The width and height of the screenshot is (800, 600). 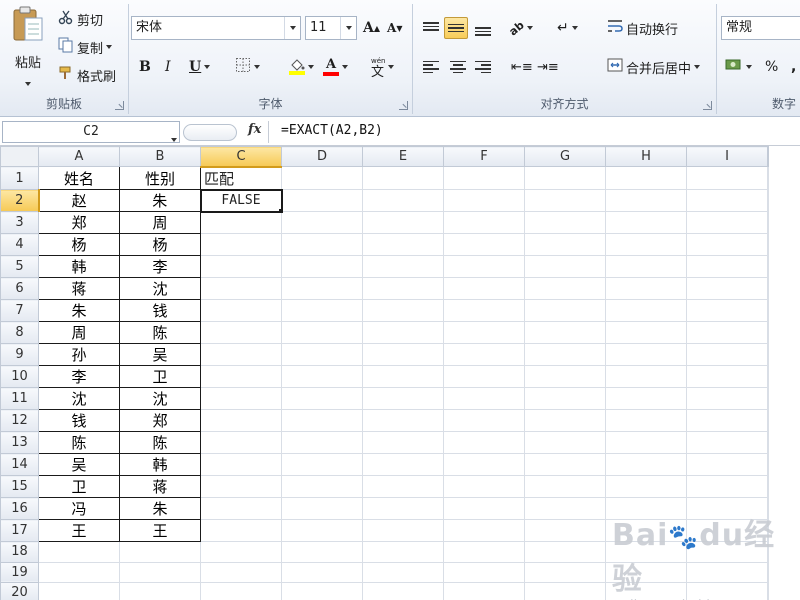 What do you see at coordinates (727, 223) in the screenshot?
I see `cell-i3` at bounding box center [727, 223].